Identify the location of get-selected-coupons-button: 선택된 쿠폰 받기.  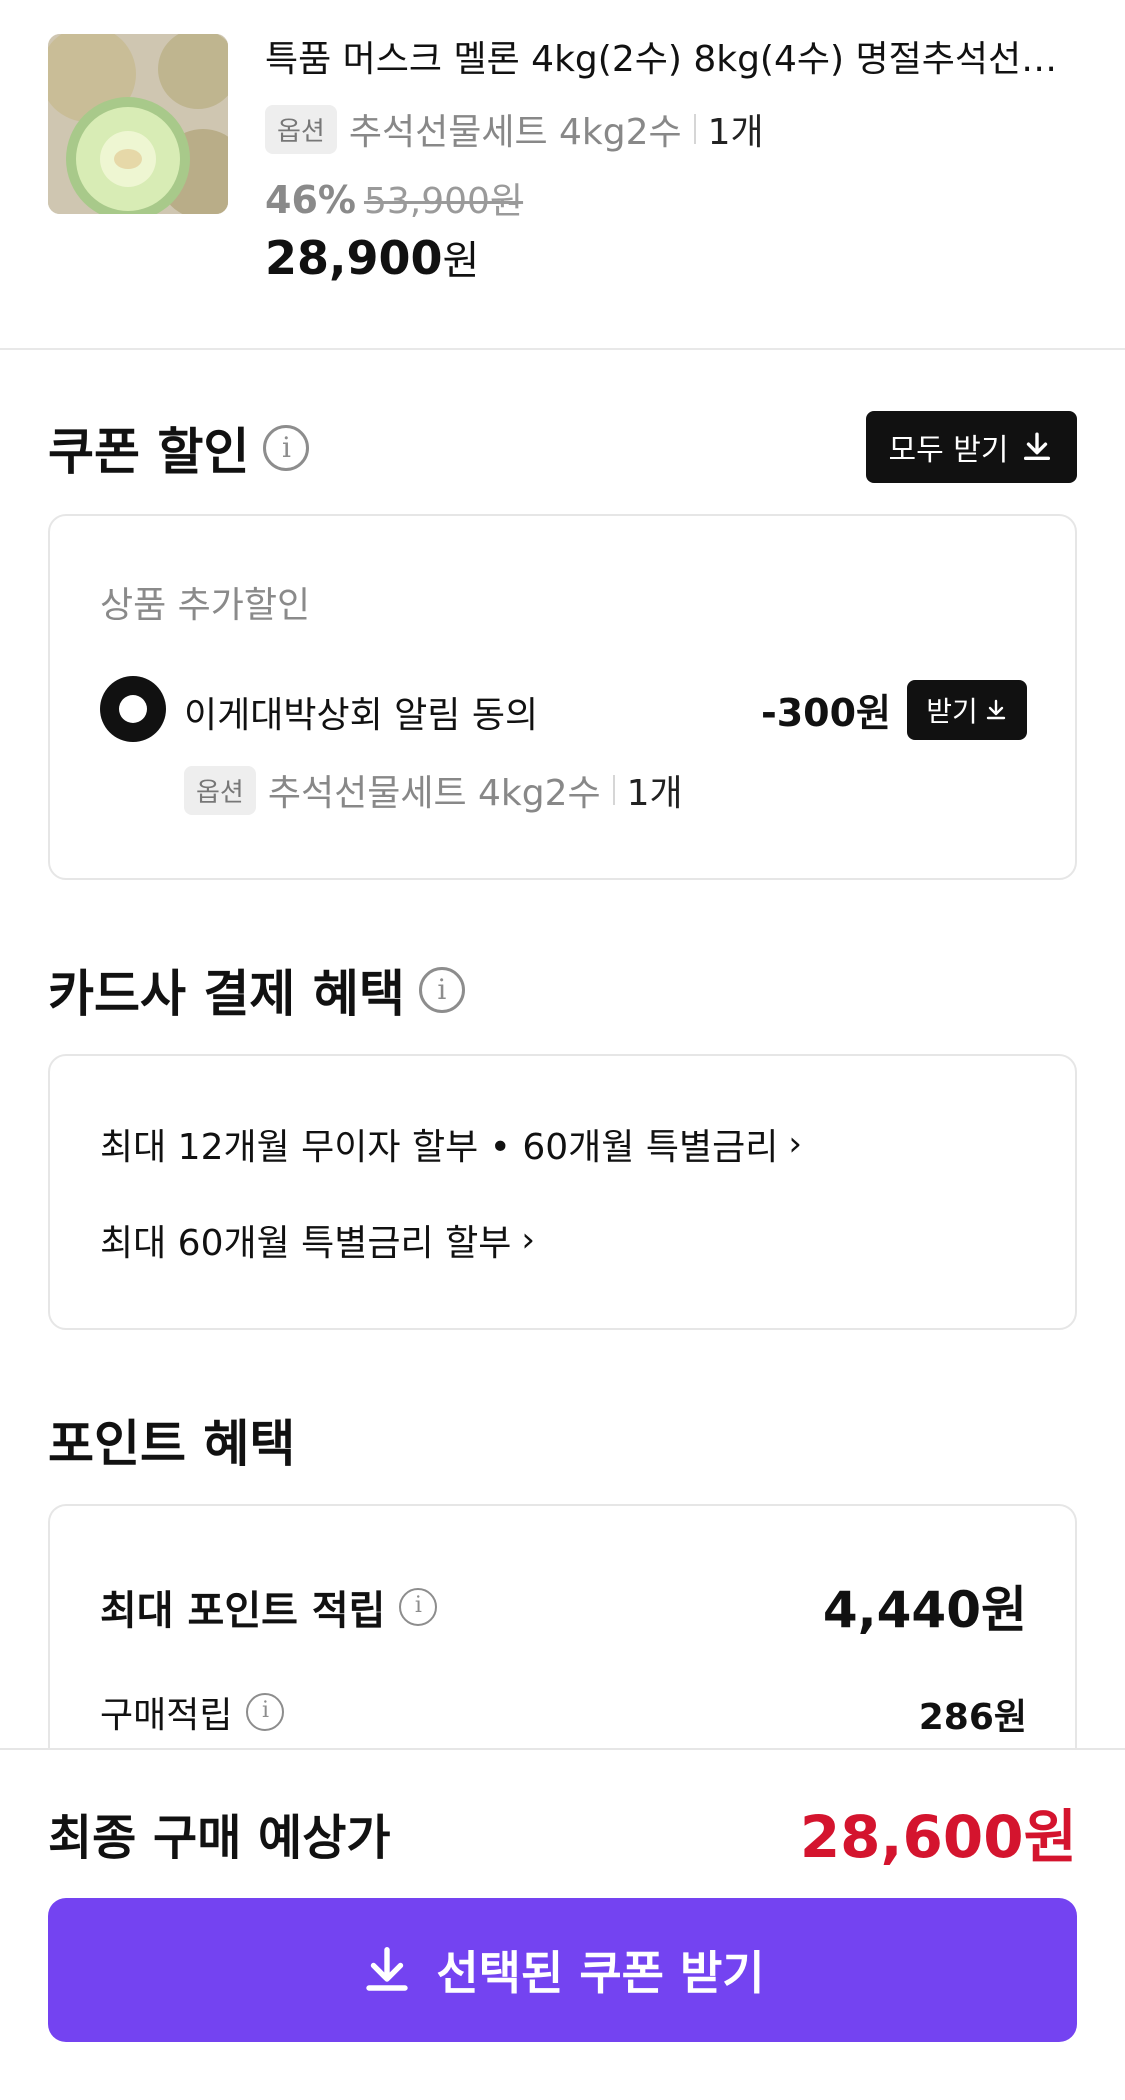
(562, 1970).